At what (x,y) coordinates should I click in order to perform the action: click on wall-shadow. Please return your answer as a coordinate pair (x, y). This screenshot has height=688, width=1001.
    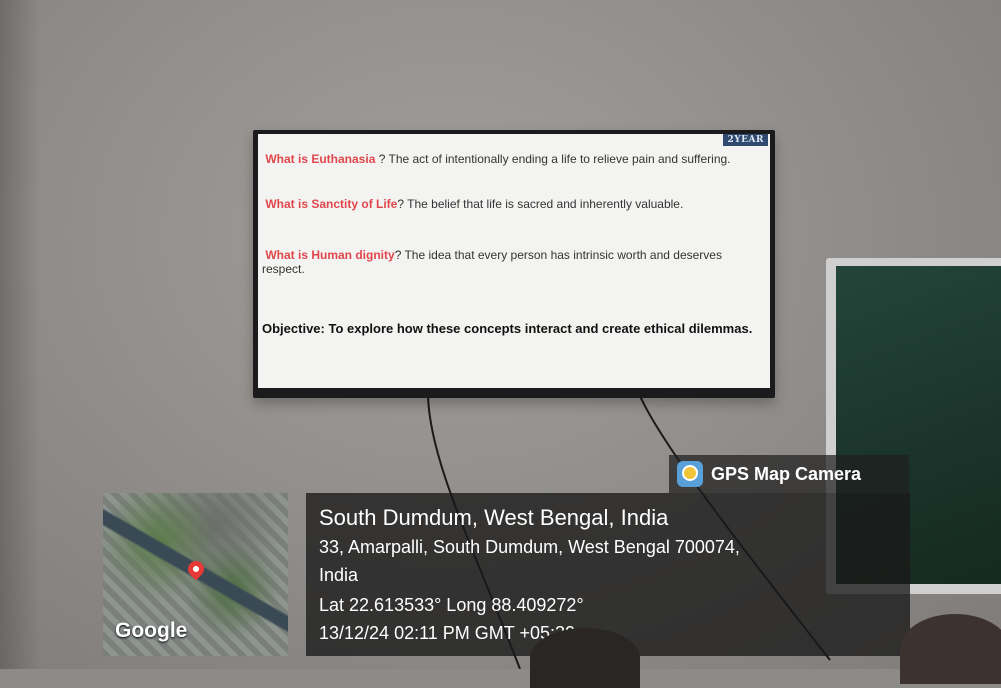
    Looking at the image, I should click on (20, 334).